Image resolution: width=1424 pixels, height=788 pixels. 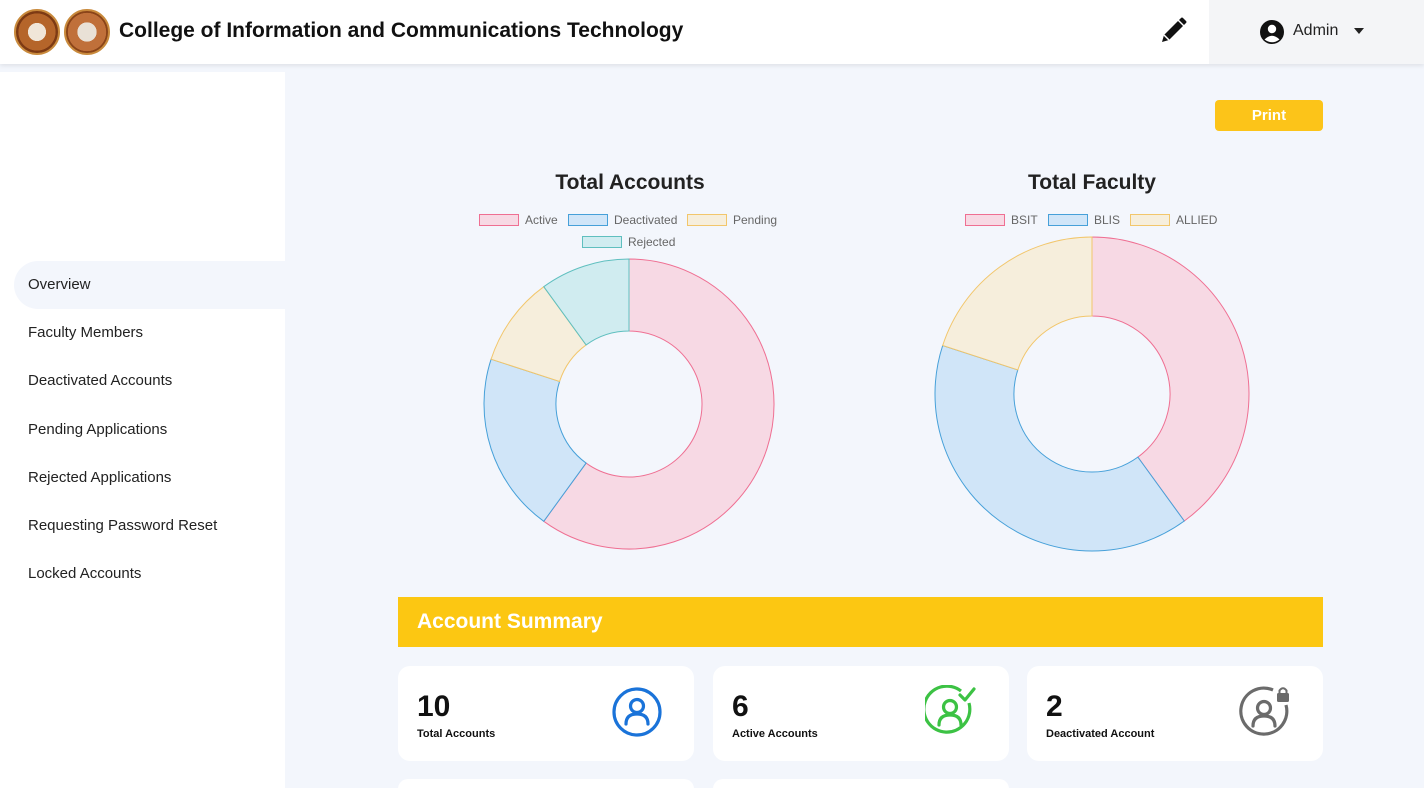 I want to click on department-seal-logo, so click(x=87, y=32).